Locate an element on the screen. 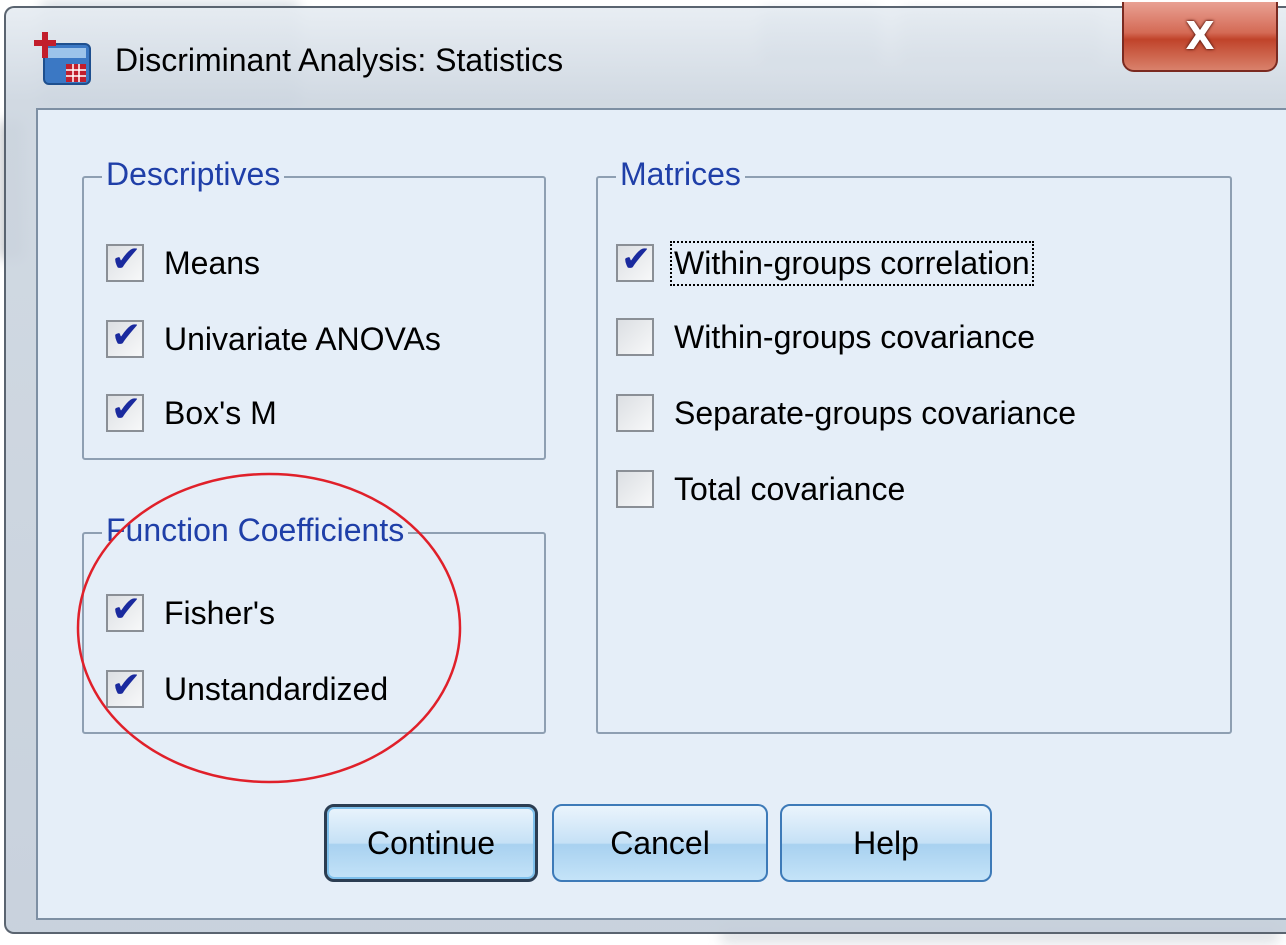 This screenshot has width=1286, height=945. total-covariance-checkbox: Total covariance is located at coordinates (760, 489).